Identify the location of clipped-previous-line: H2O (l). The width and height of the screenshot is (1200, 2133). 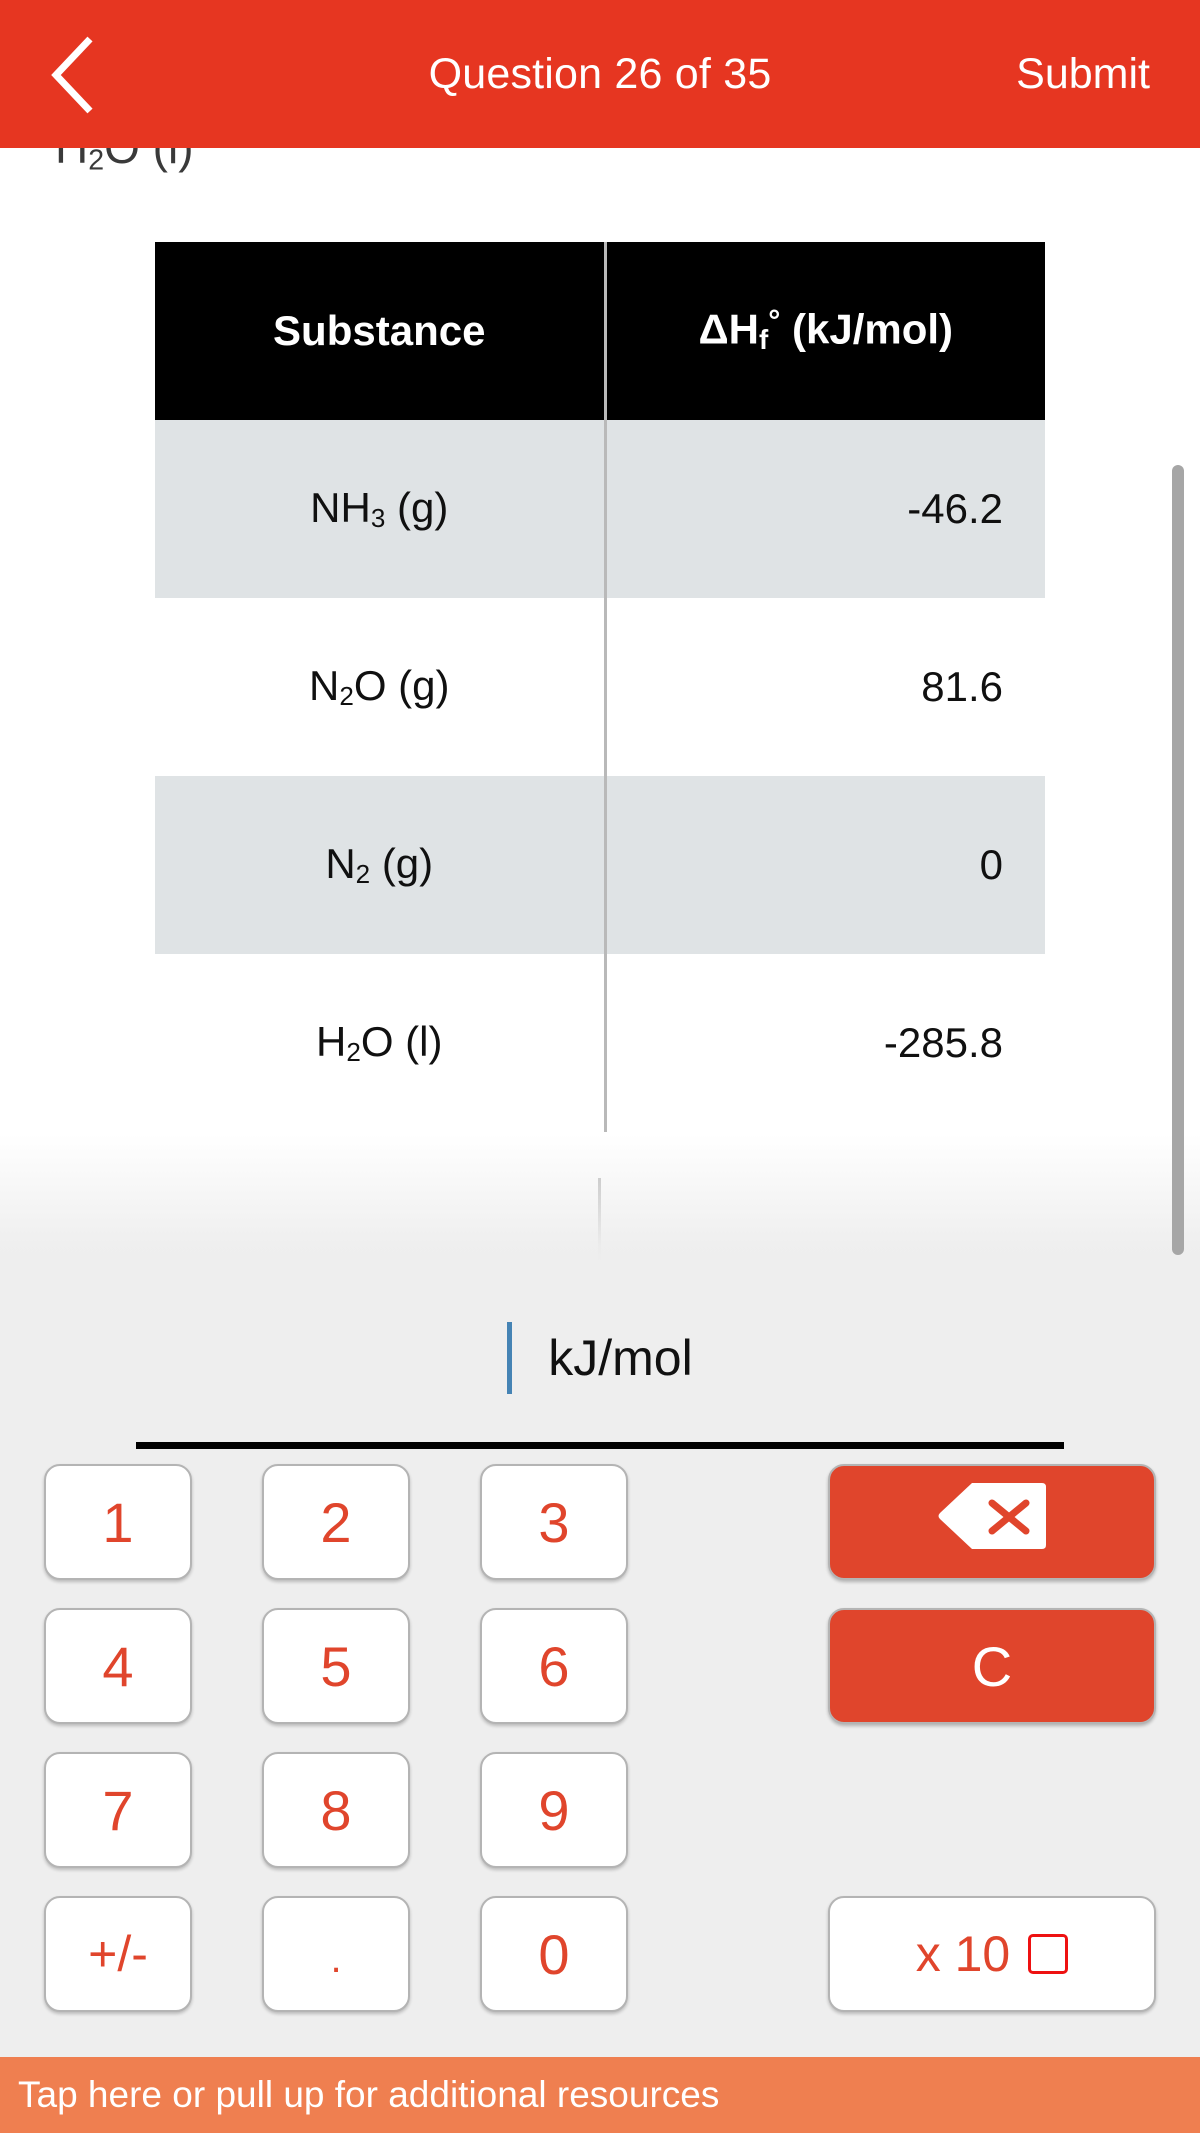
(124, 162).